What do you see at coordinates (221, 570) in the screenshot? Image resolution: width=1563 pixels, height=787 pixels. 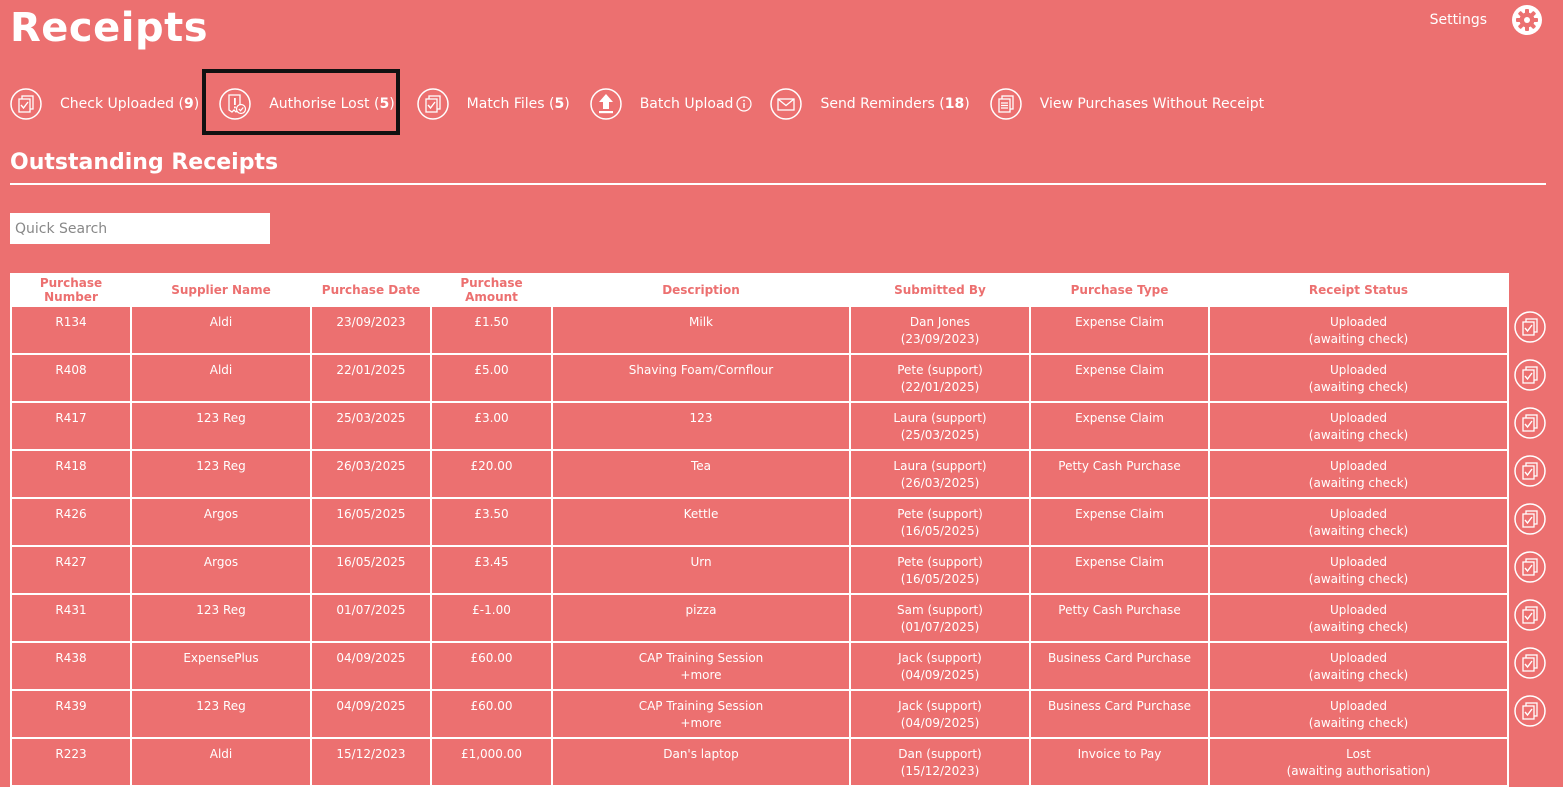 I see `supplier-cell: Argos` at bounding box center [221, 570].